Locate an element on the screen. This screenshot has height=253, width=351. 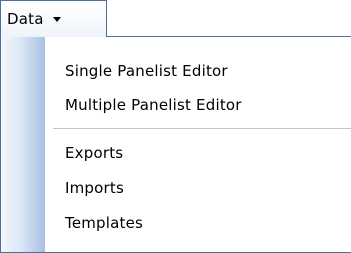
menu-item-multiple-panelist-editor: Multiple Panelist Editor is located at coordinates (198, 105).